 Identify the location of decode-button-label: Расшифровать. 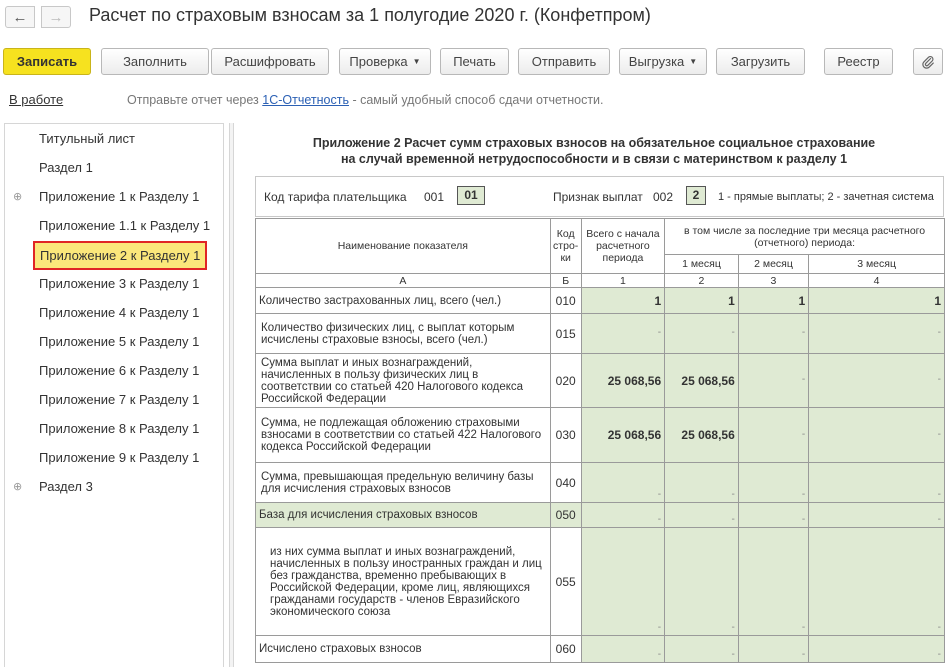
(270, 61).